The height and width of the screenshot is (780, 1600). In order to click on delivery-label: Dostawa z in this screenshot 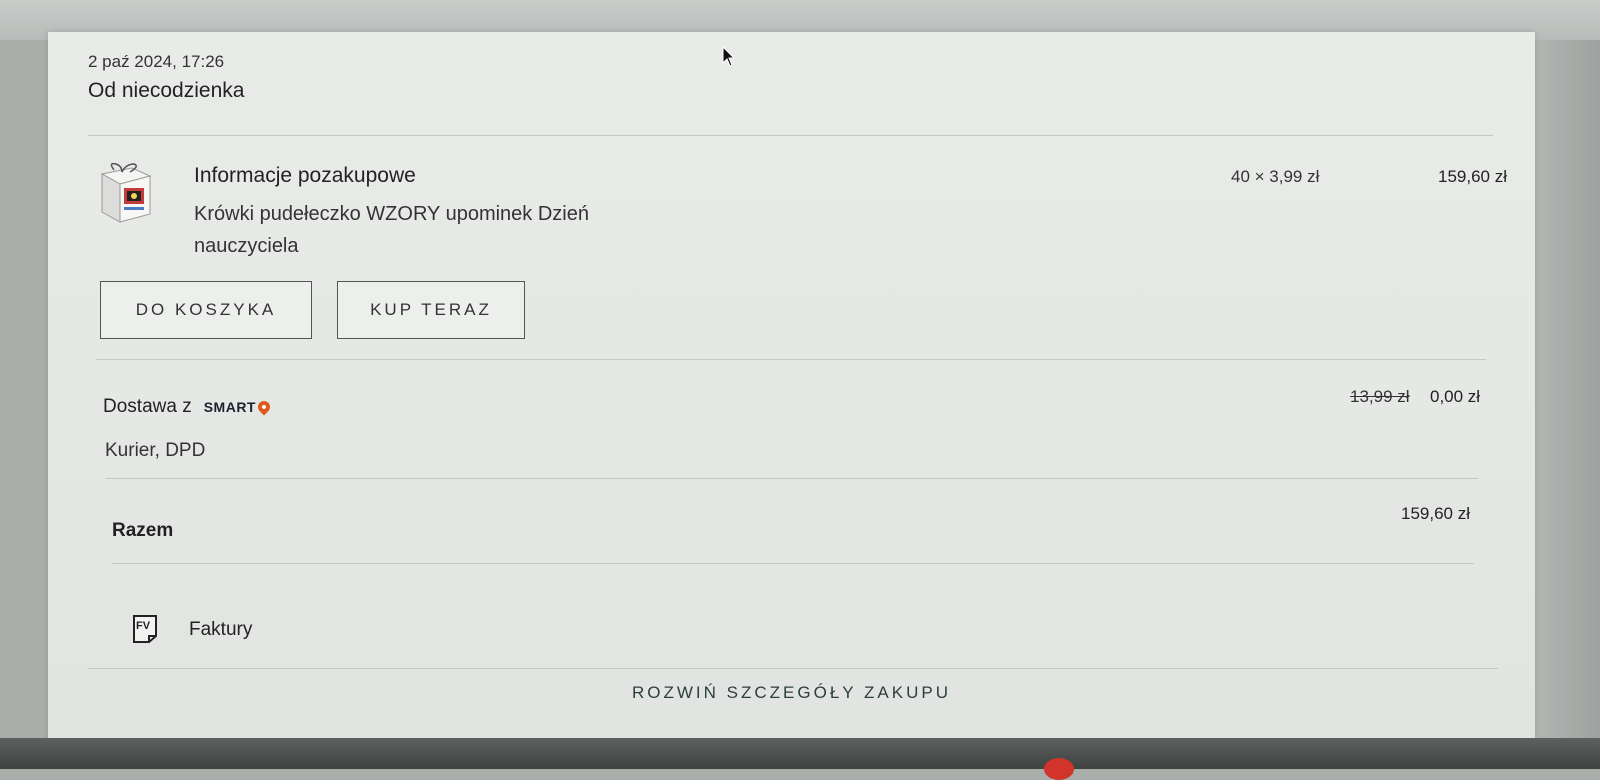, I will do `click(147, 406)`.